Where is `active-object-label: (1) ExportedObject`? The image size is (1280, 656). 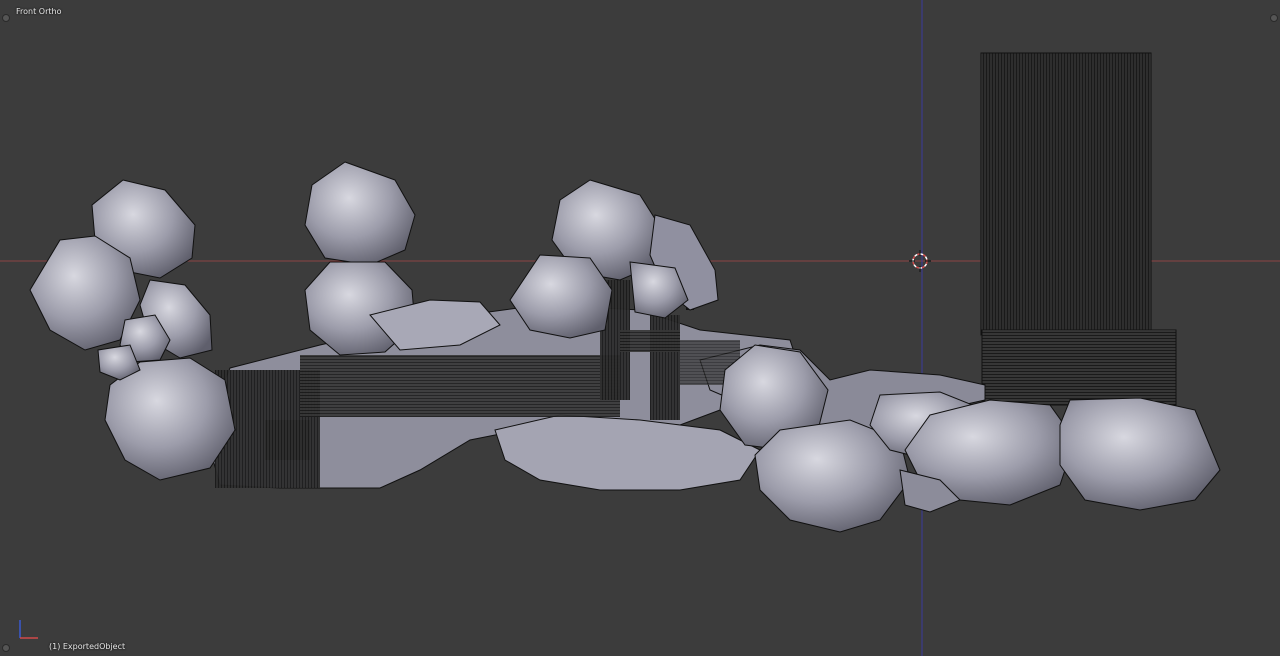
active-object-label: (1) ExportedObject is located at coordinates (87, 646).